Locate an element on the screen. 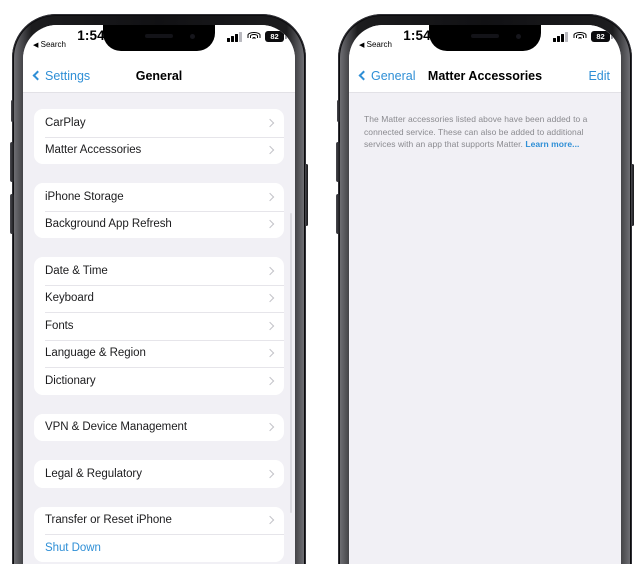 The image size is (640, 564). list-item: Date & Time is located at coordinates (159, 271).